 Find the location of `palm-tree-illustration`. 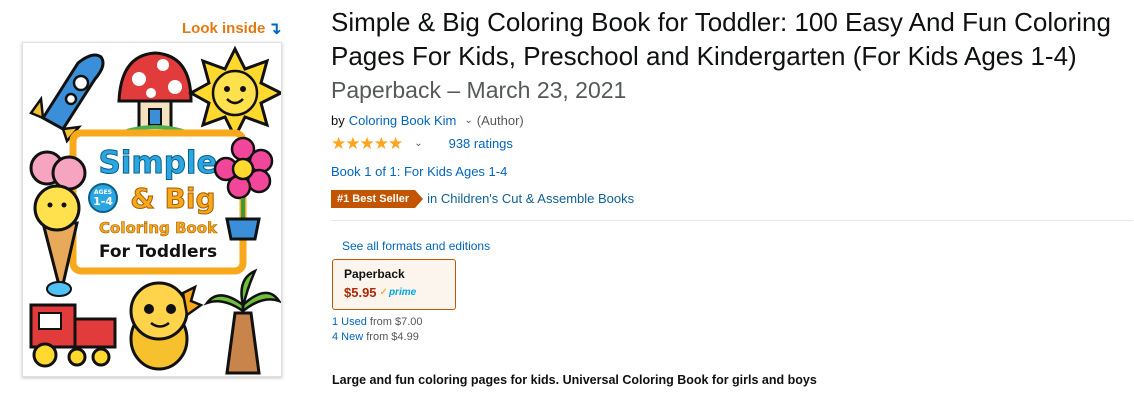

palm-tree-illustration is located at coordinates (242, 321).